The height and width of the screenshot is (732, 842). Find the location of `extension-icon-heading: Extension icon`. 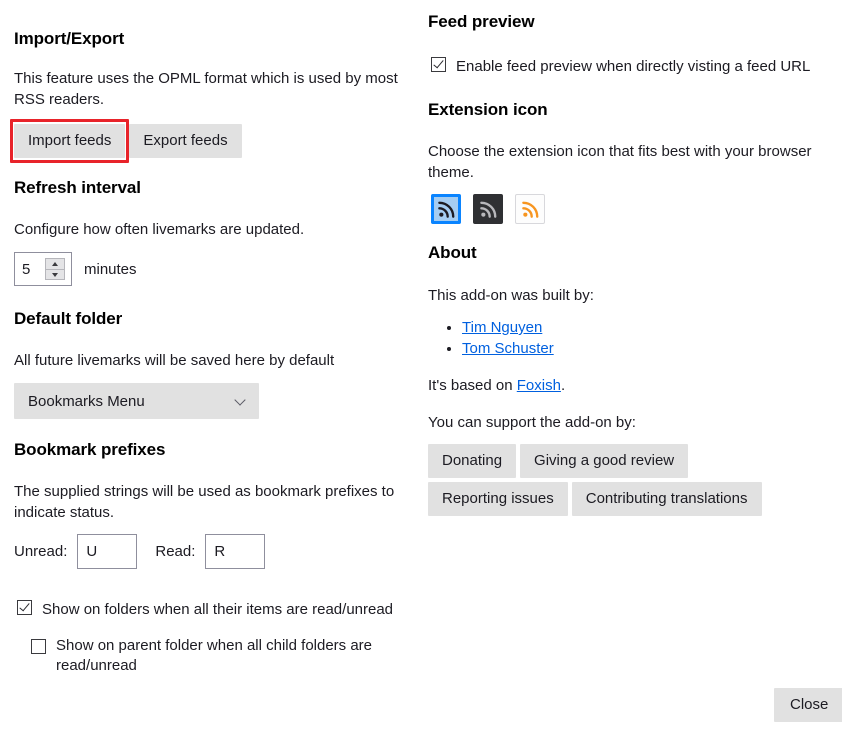

extension-icon-heading: Extension icon is located at coordinates (488, 109).